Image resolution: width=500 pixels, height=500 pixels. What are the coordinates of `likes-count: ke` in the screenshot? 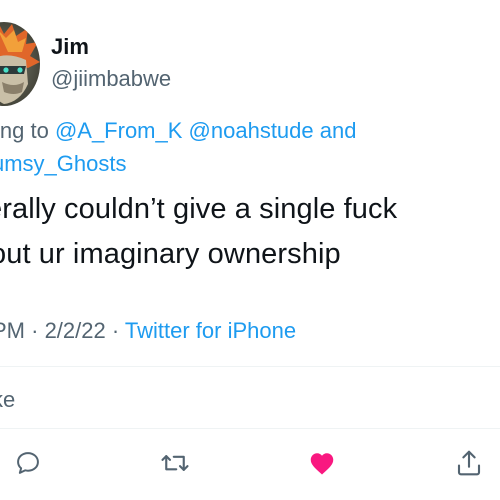 It's located at (7, 400).